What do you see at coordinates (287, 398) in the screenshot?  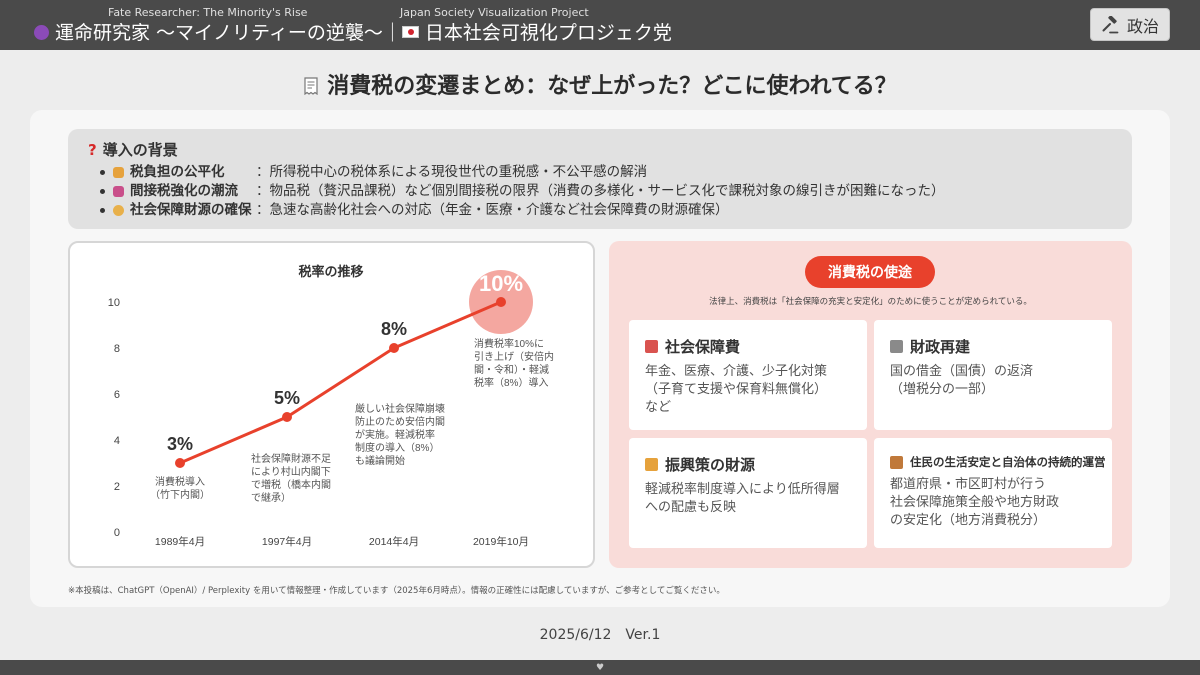 I see `data-label: 5%` at bounding box center [287, 398].